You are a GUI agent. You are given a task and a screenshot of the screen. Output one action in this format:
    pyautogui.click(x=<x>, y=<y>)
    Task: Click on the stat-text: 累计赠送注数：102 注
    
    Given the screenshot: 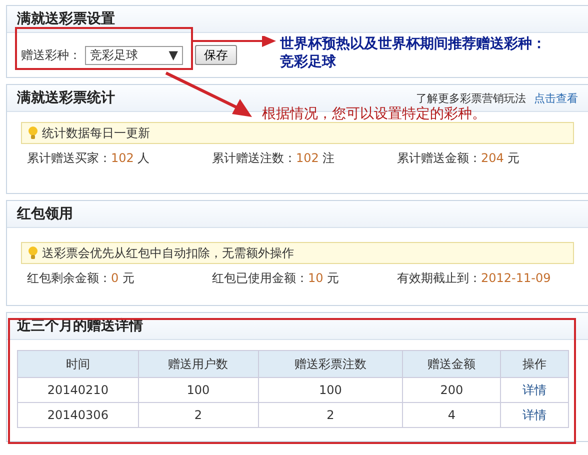 What is the action you would take?
    pyautogui.click(x=274, y=158)
    